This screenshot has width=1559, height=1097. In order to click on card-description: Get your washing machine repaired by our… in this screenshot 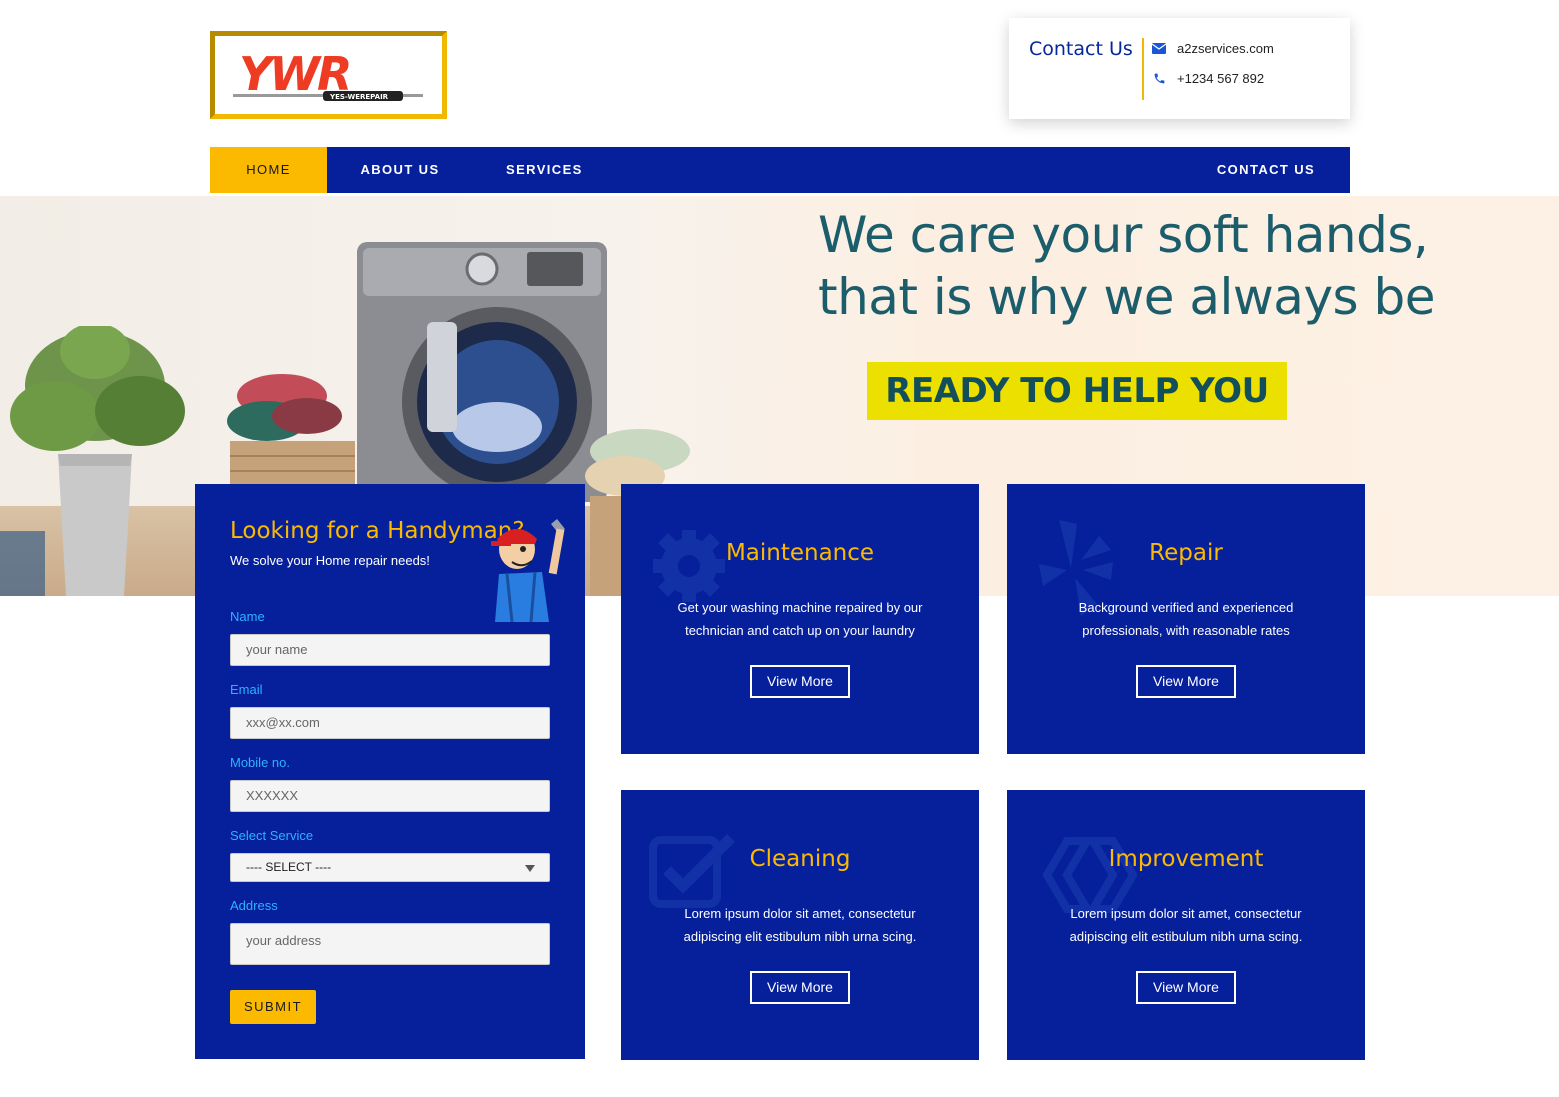, I will do `click(800, 619)`.